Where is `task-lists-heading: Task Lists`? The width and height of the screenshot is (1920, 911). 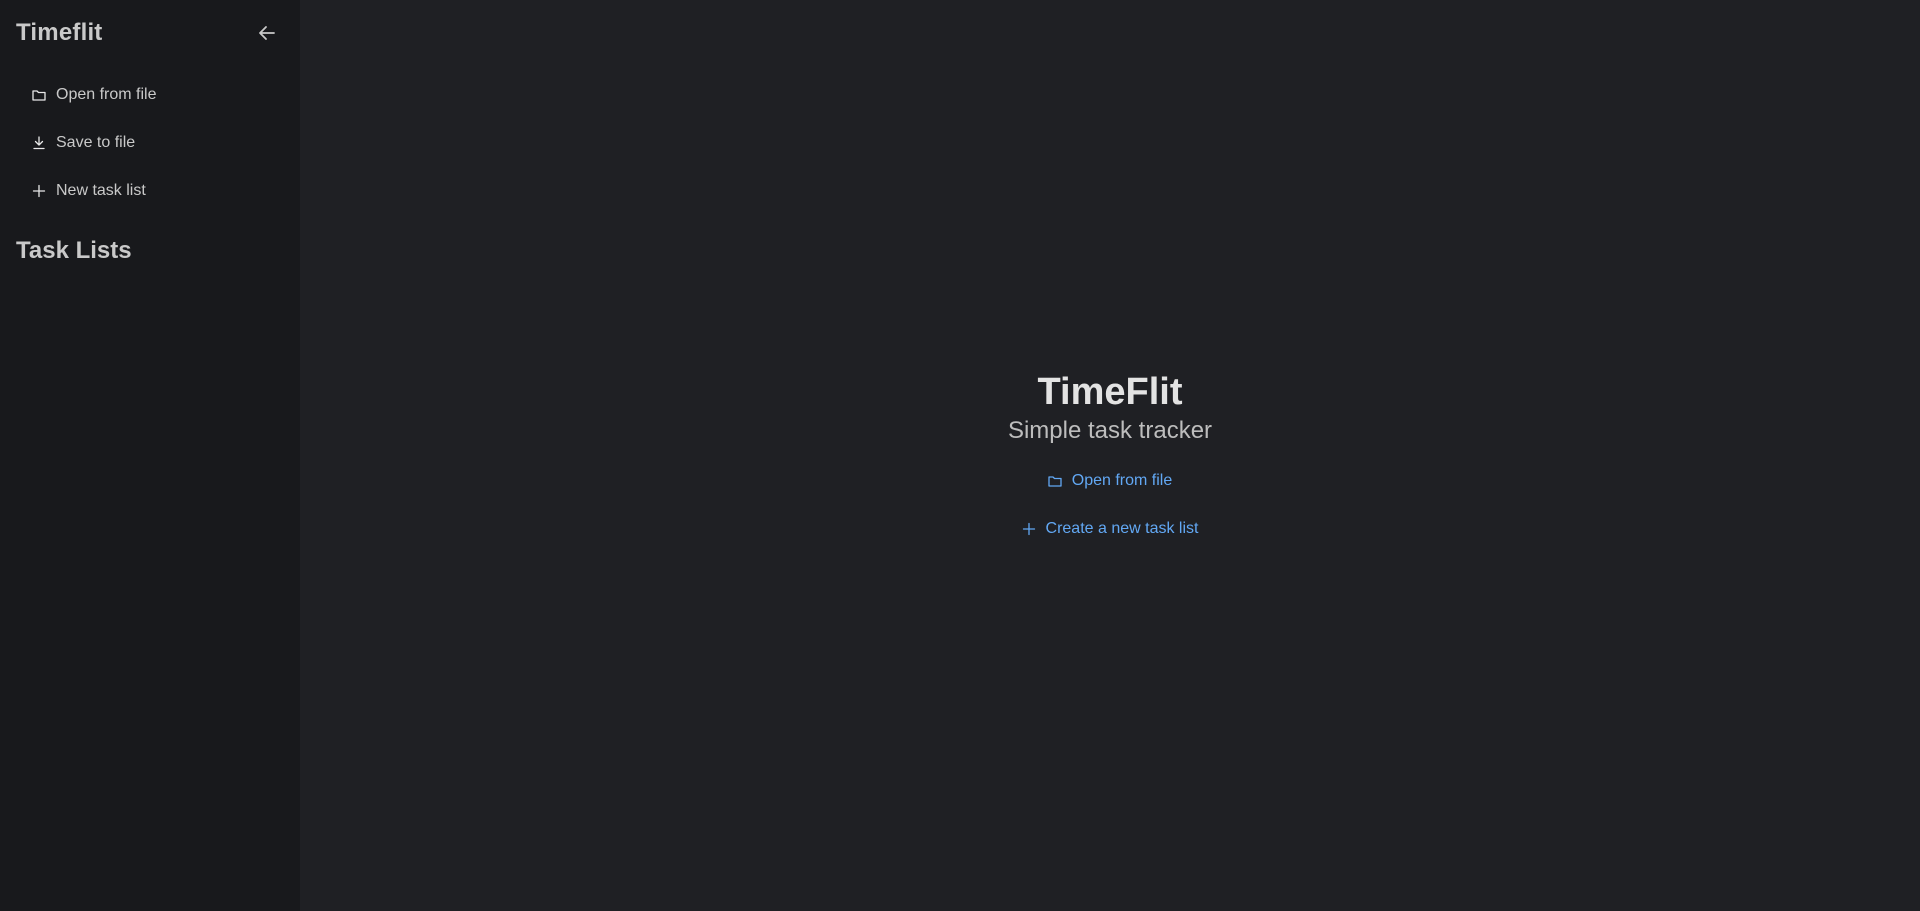 task-lists-heading: Task Lists is located at coordinates (74, 250).